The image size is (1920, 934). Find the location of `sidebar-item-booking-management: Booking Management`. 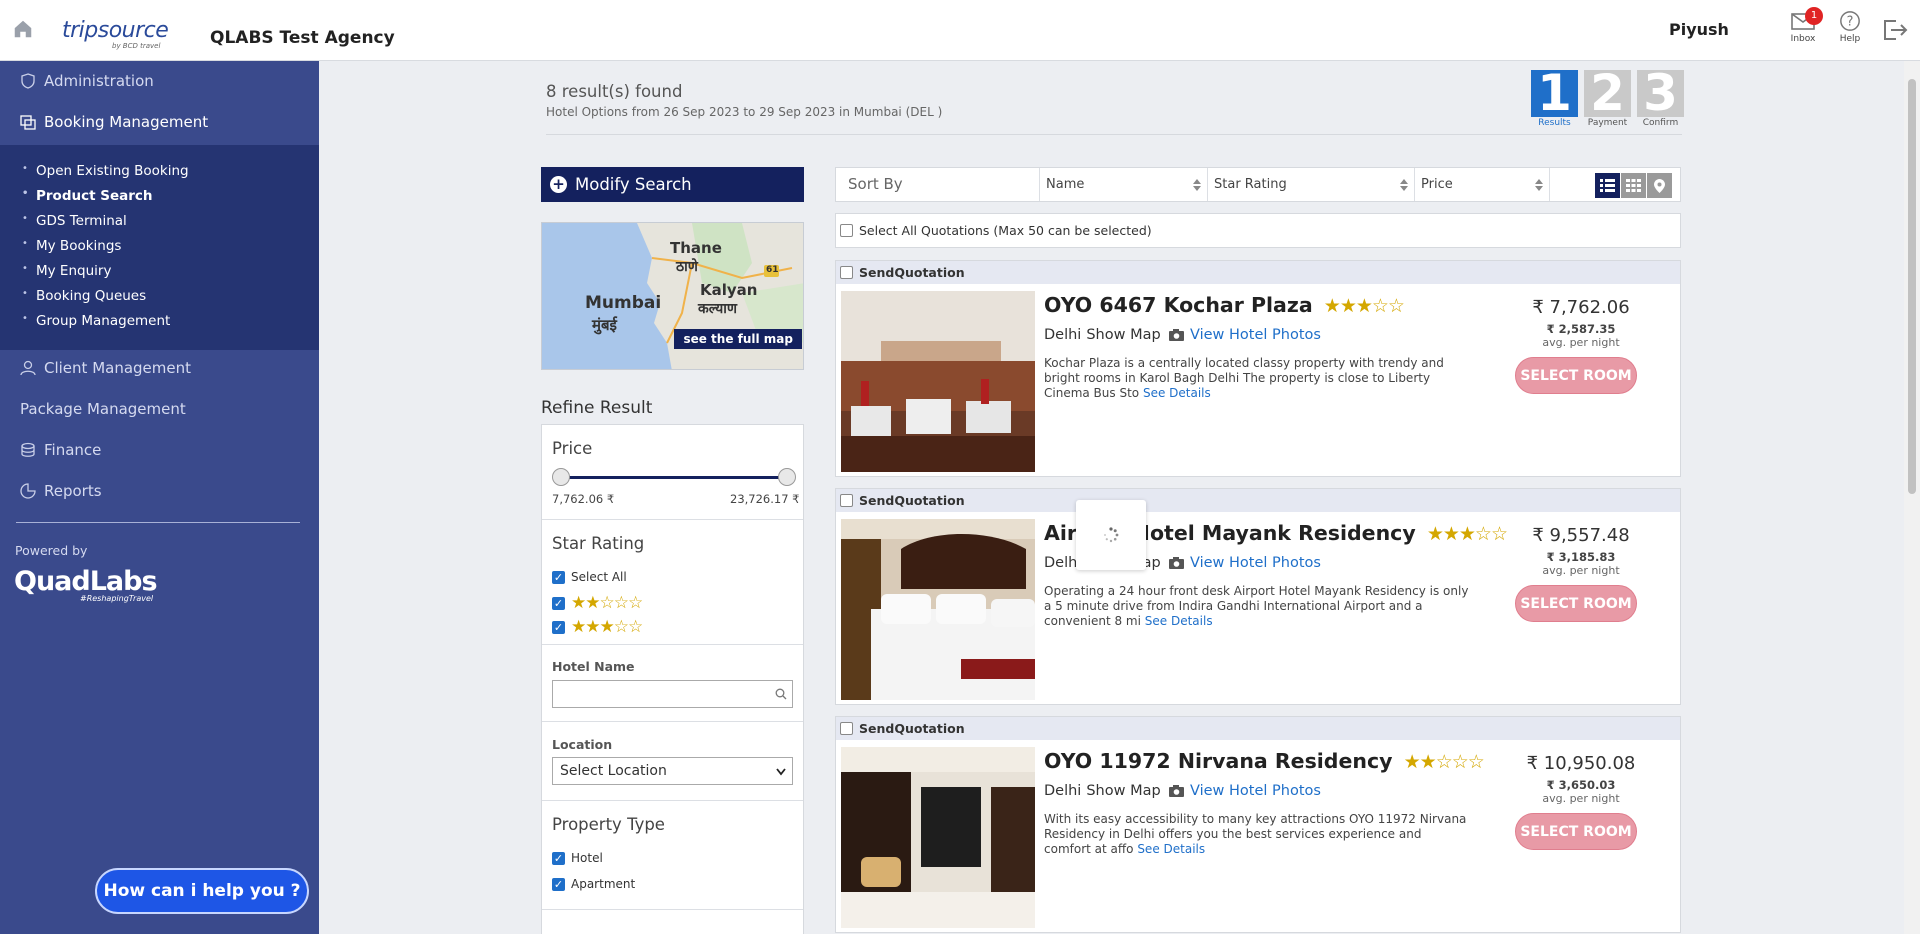

sidebar-item-booking-management: Booking Management is located at coordinates (114, 122).